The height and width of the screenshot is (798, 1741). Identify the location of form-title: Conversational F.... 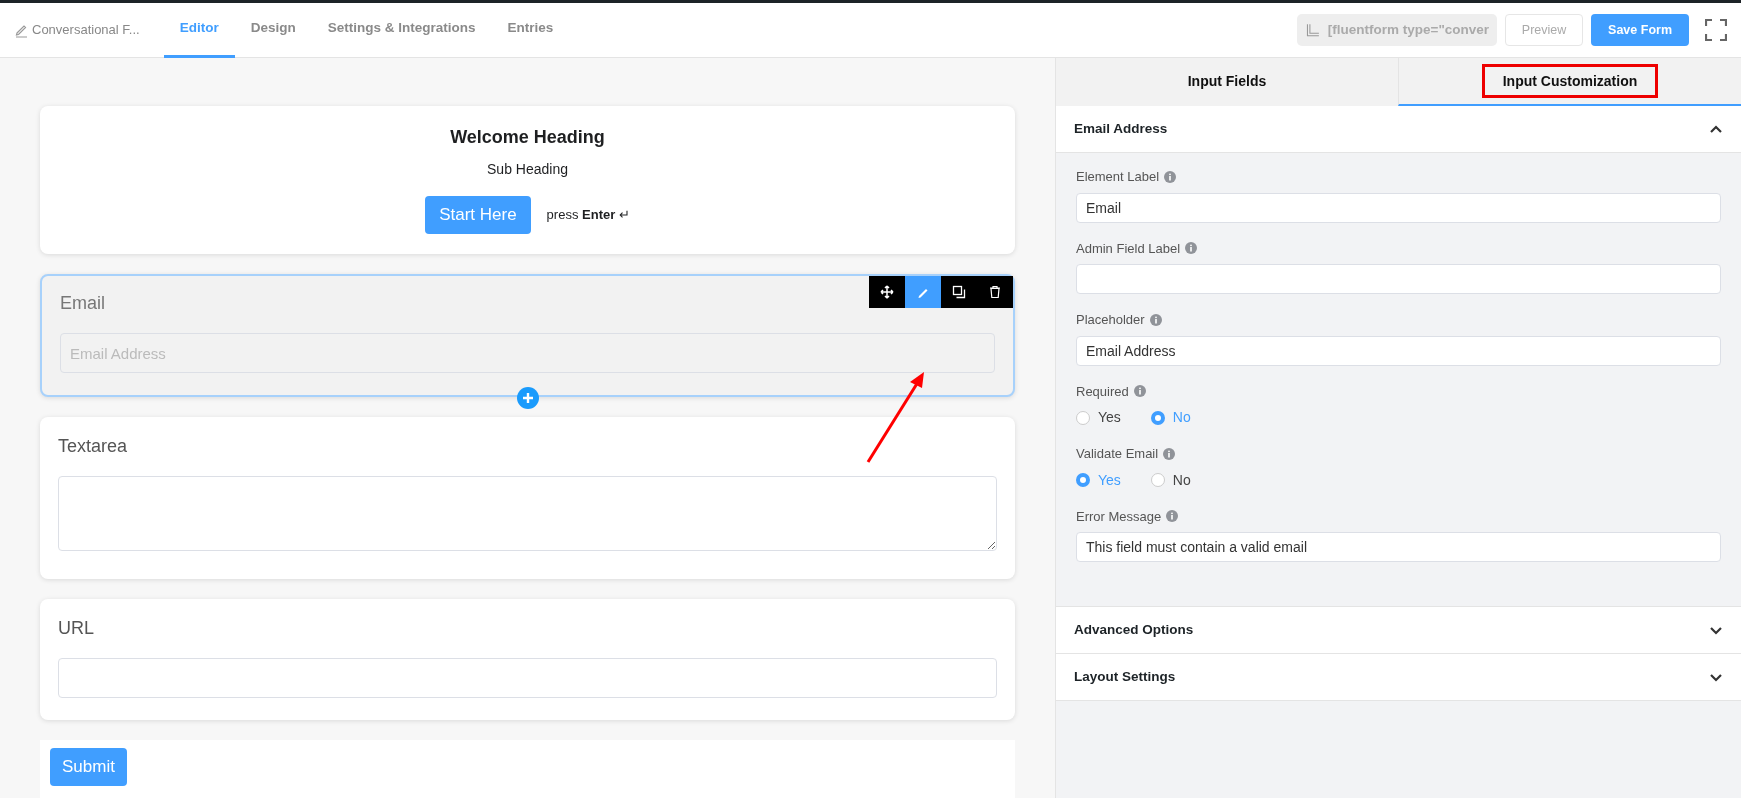
(86, 30).